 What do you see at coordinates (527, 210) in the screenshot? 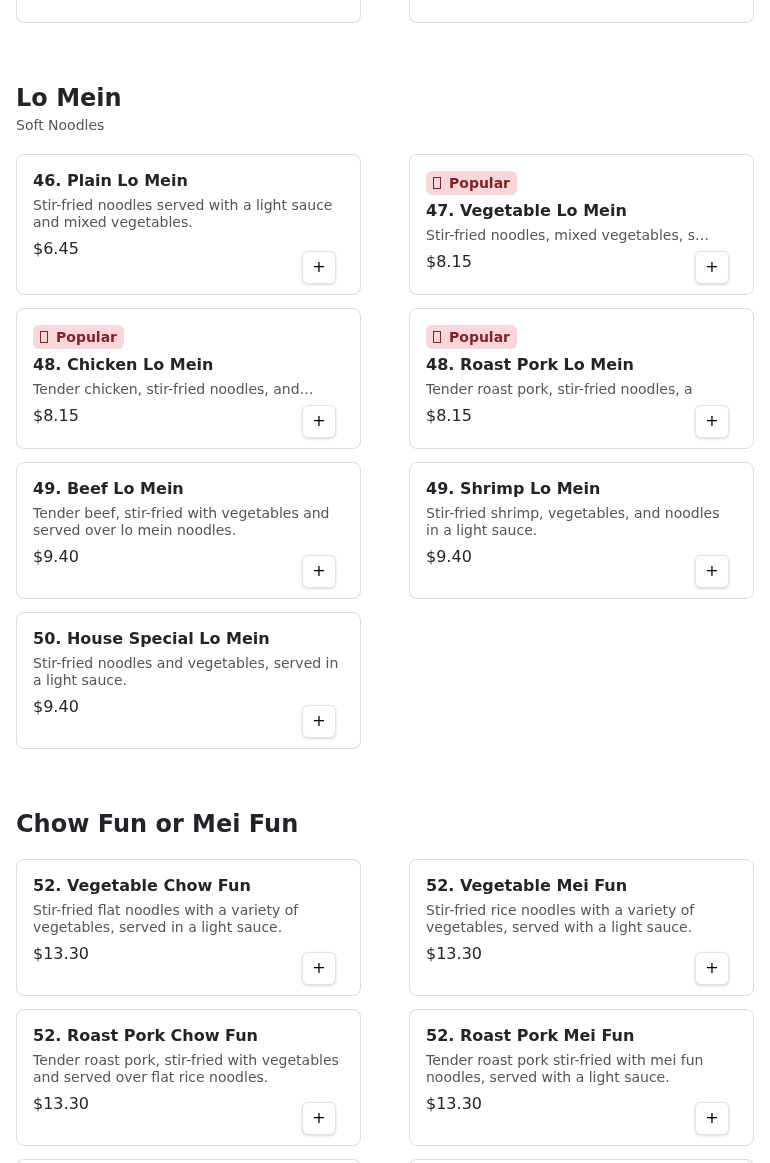
I see `item-name: 47. Vegetable Lo Mein` at bounding box center [527, 210].